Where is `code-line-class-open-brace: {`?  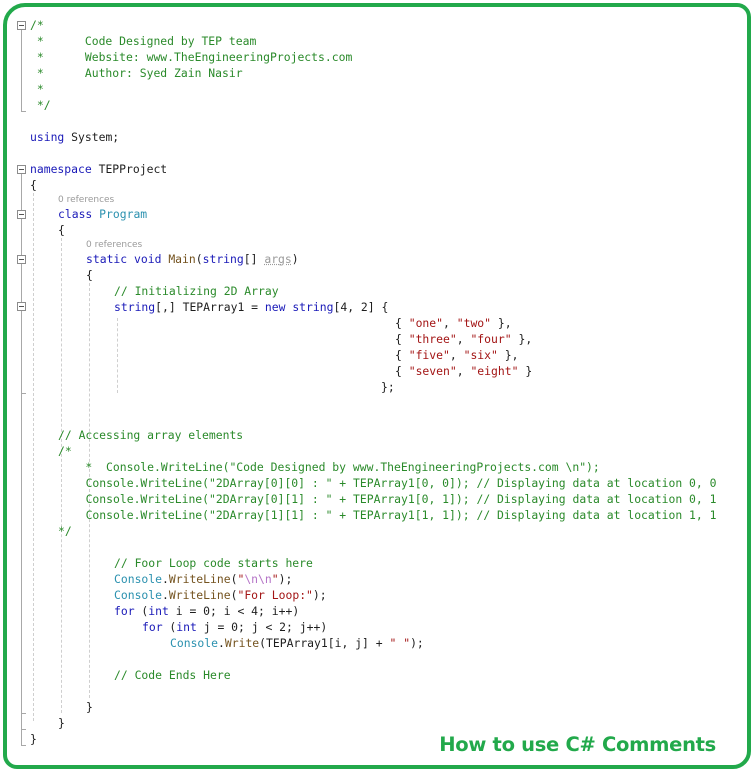 code-line-class-open-brace: { is located at coordinates (61, 230).